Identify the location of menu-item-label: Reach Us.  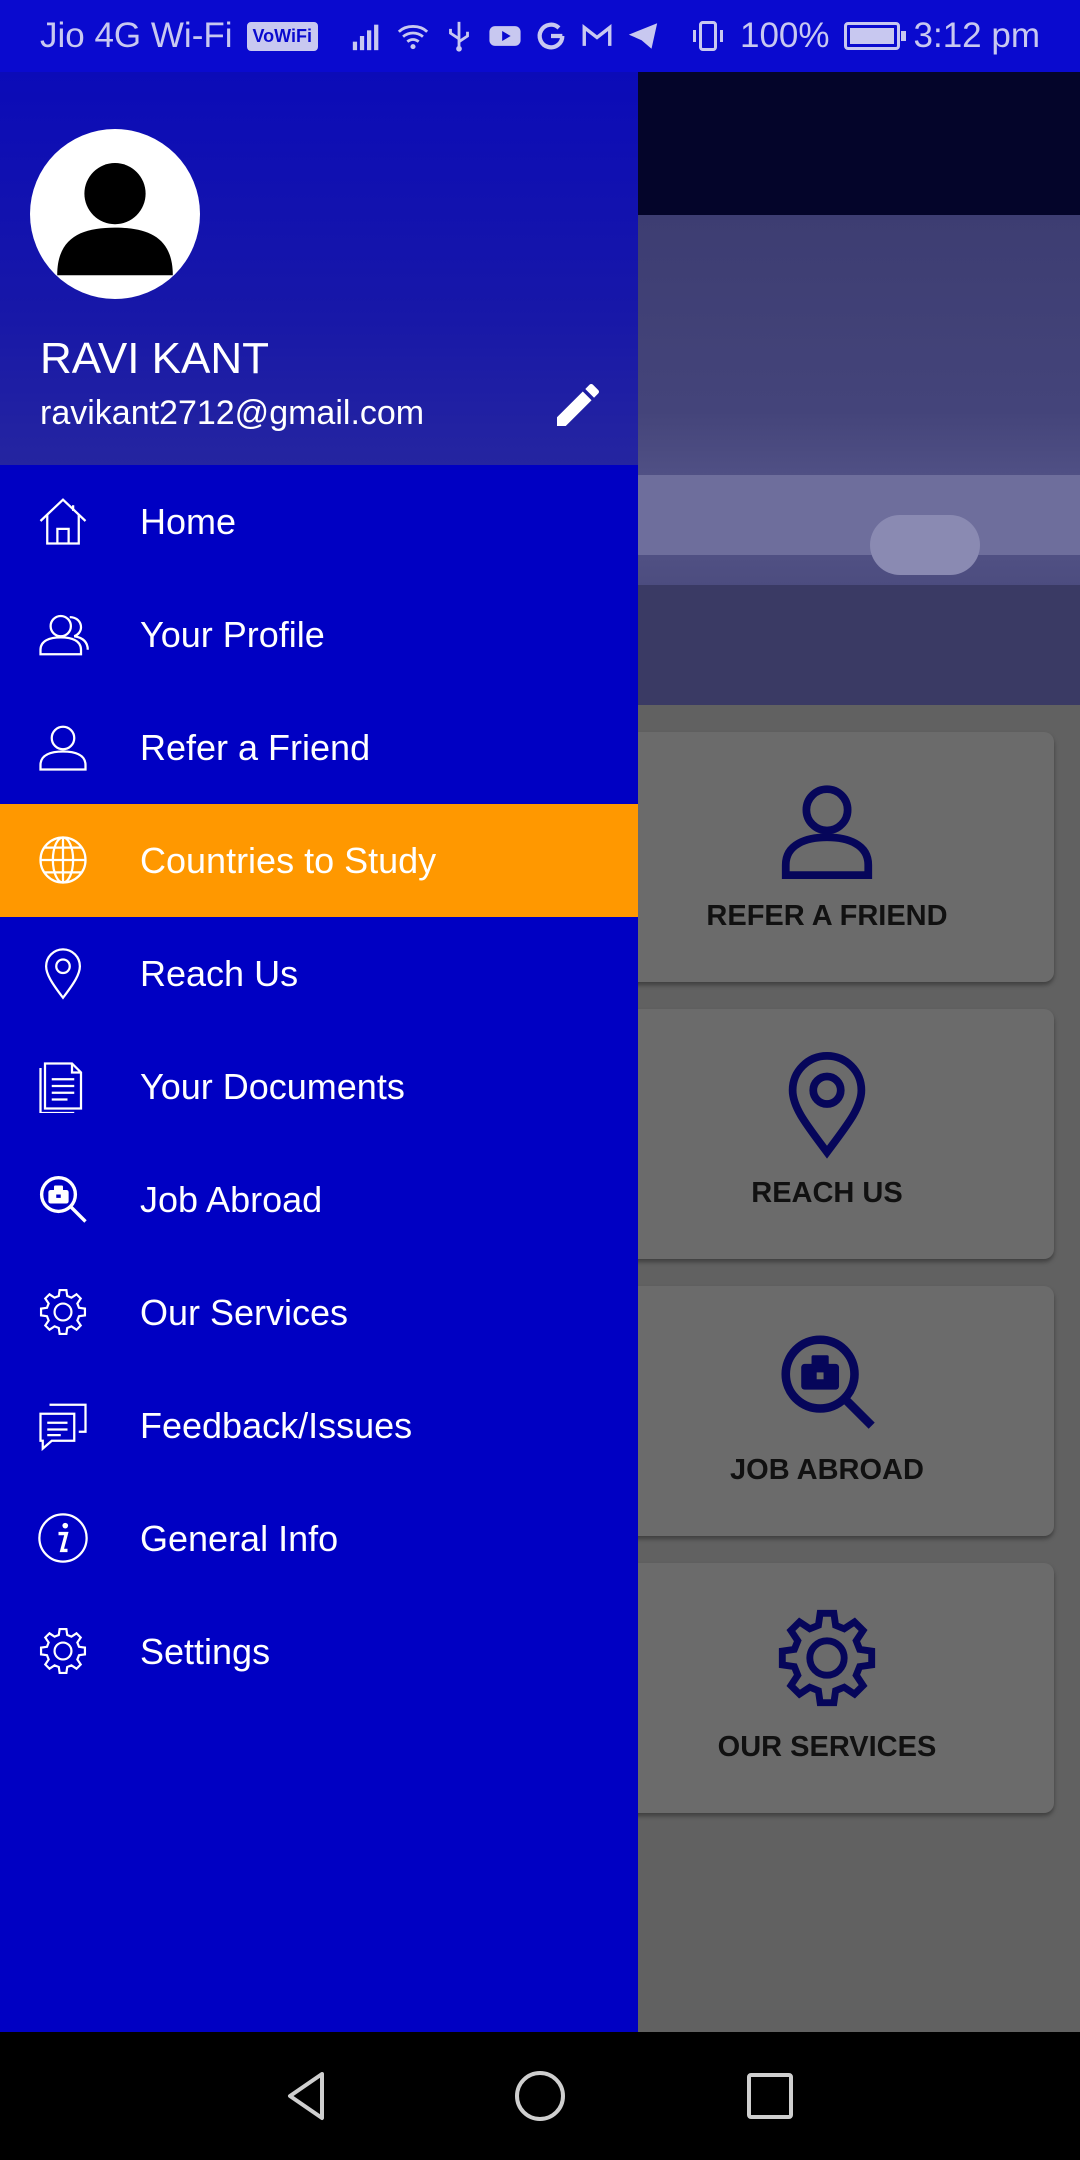
(219, 973).